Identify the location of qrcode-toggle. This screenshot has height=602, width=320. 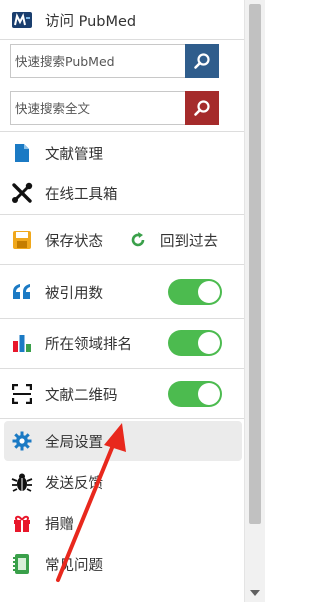
(195, 394).